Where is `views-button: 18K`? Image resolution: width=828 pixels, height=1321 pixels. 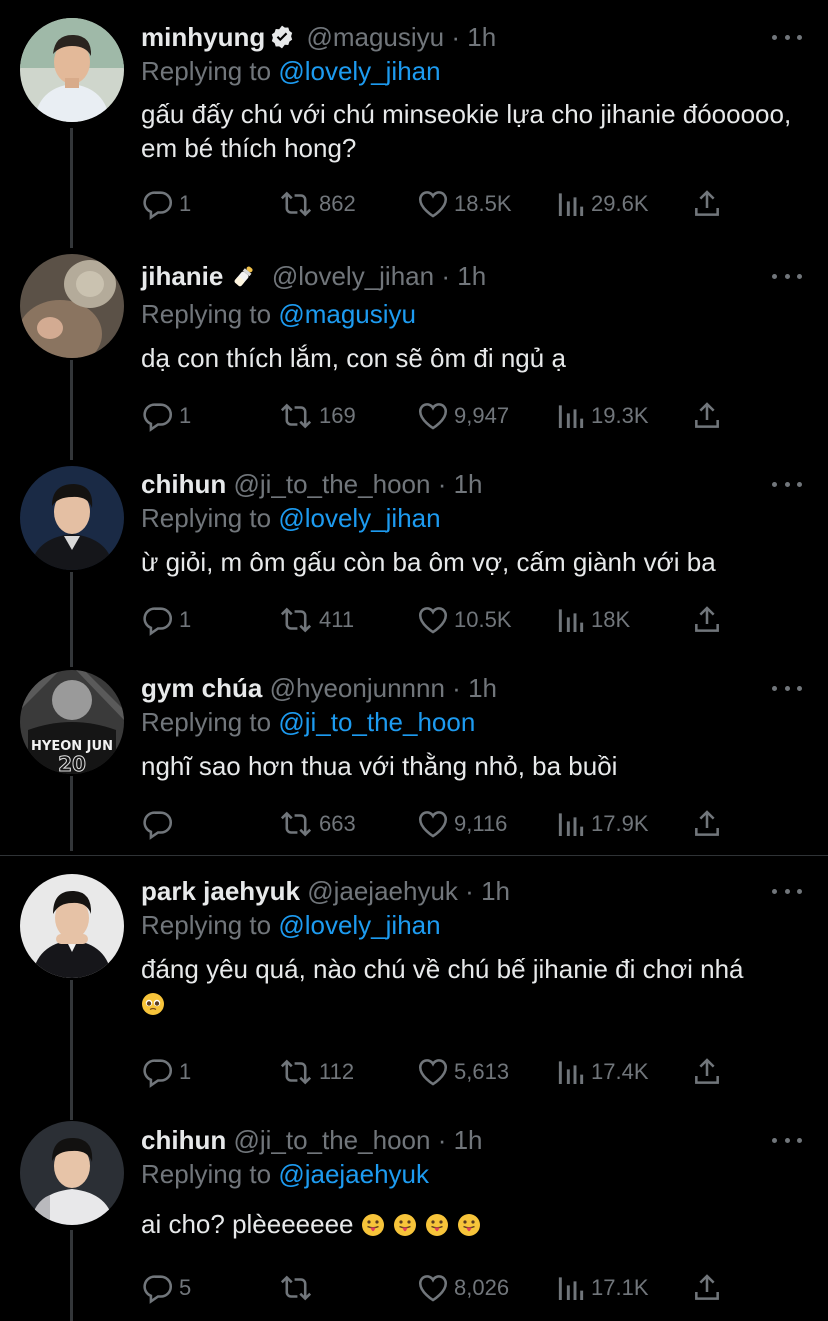
views-button: 18K is located at coordinates (592, 620).